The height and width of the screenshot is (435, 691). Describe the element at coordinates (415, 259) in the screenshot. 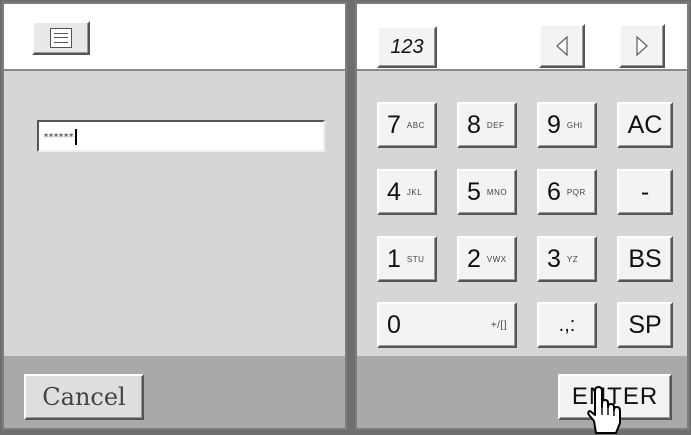

I see `key-sub: STU` at that location.